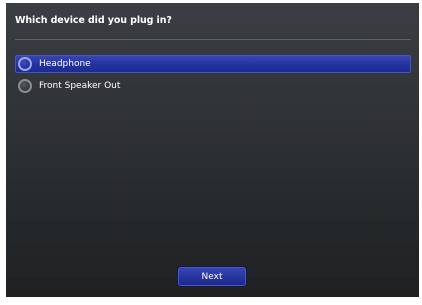  What do you see at coordinates (213, 86) in the screenshot?
I see `option-front-speaker-out: Front Speaker Out` at bounding box center [213, 86].